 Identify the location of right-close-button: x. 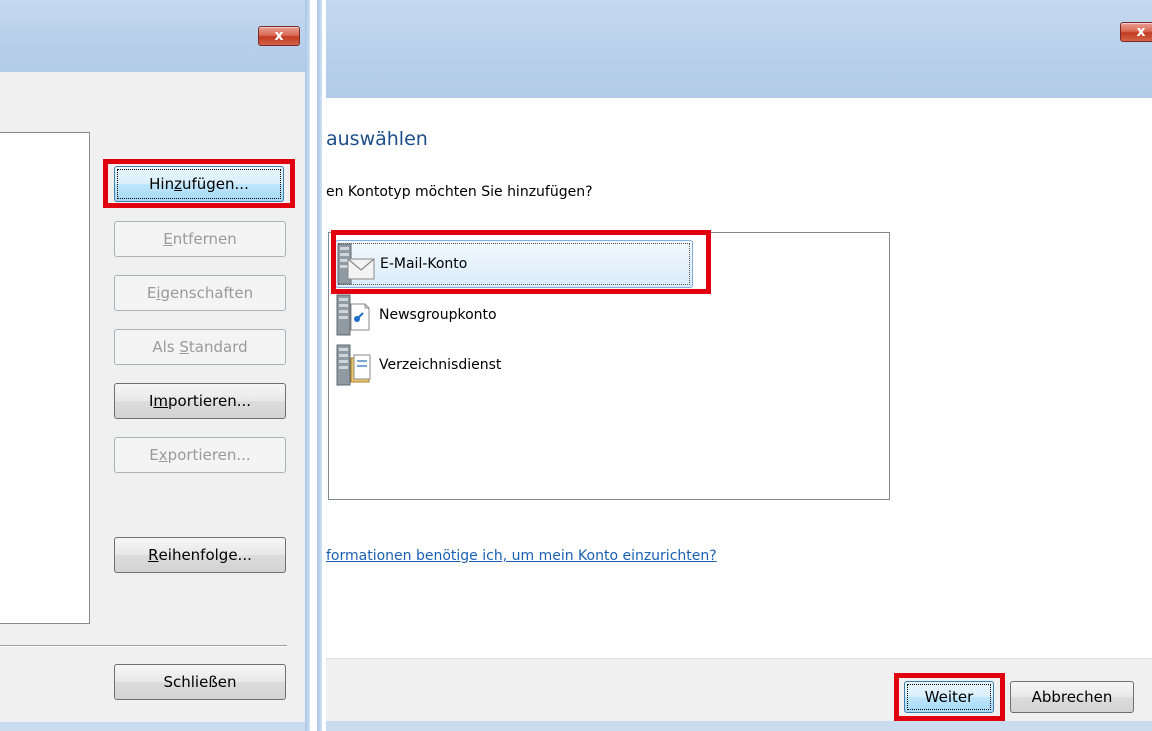
(1136, 32).